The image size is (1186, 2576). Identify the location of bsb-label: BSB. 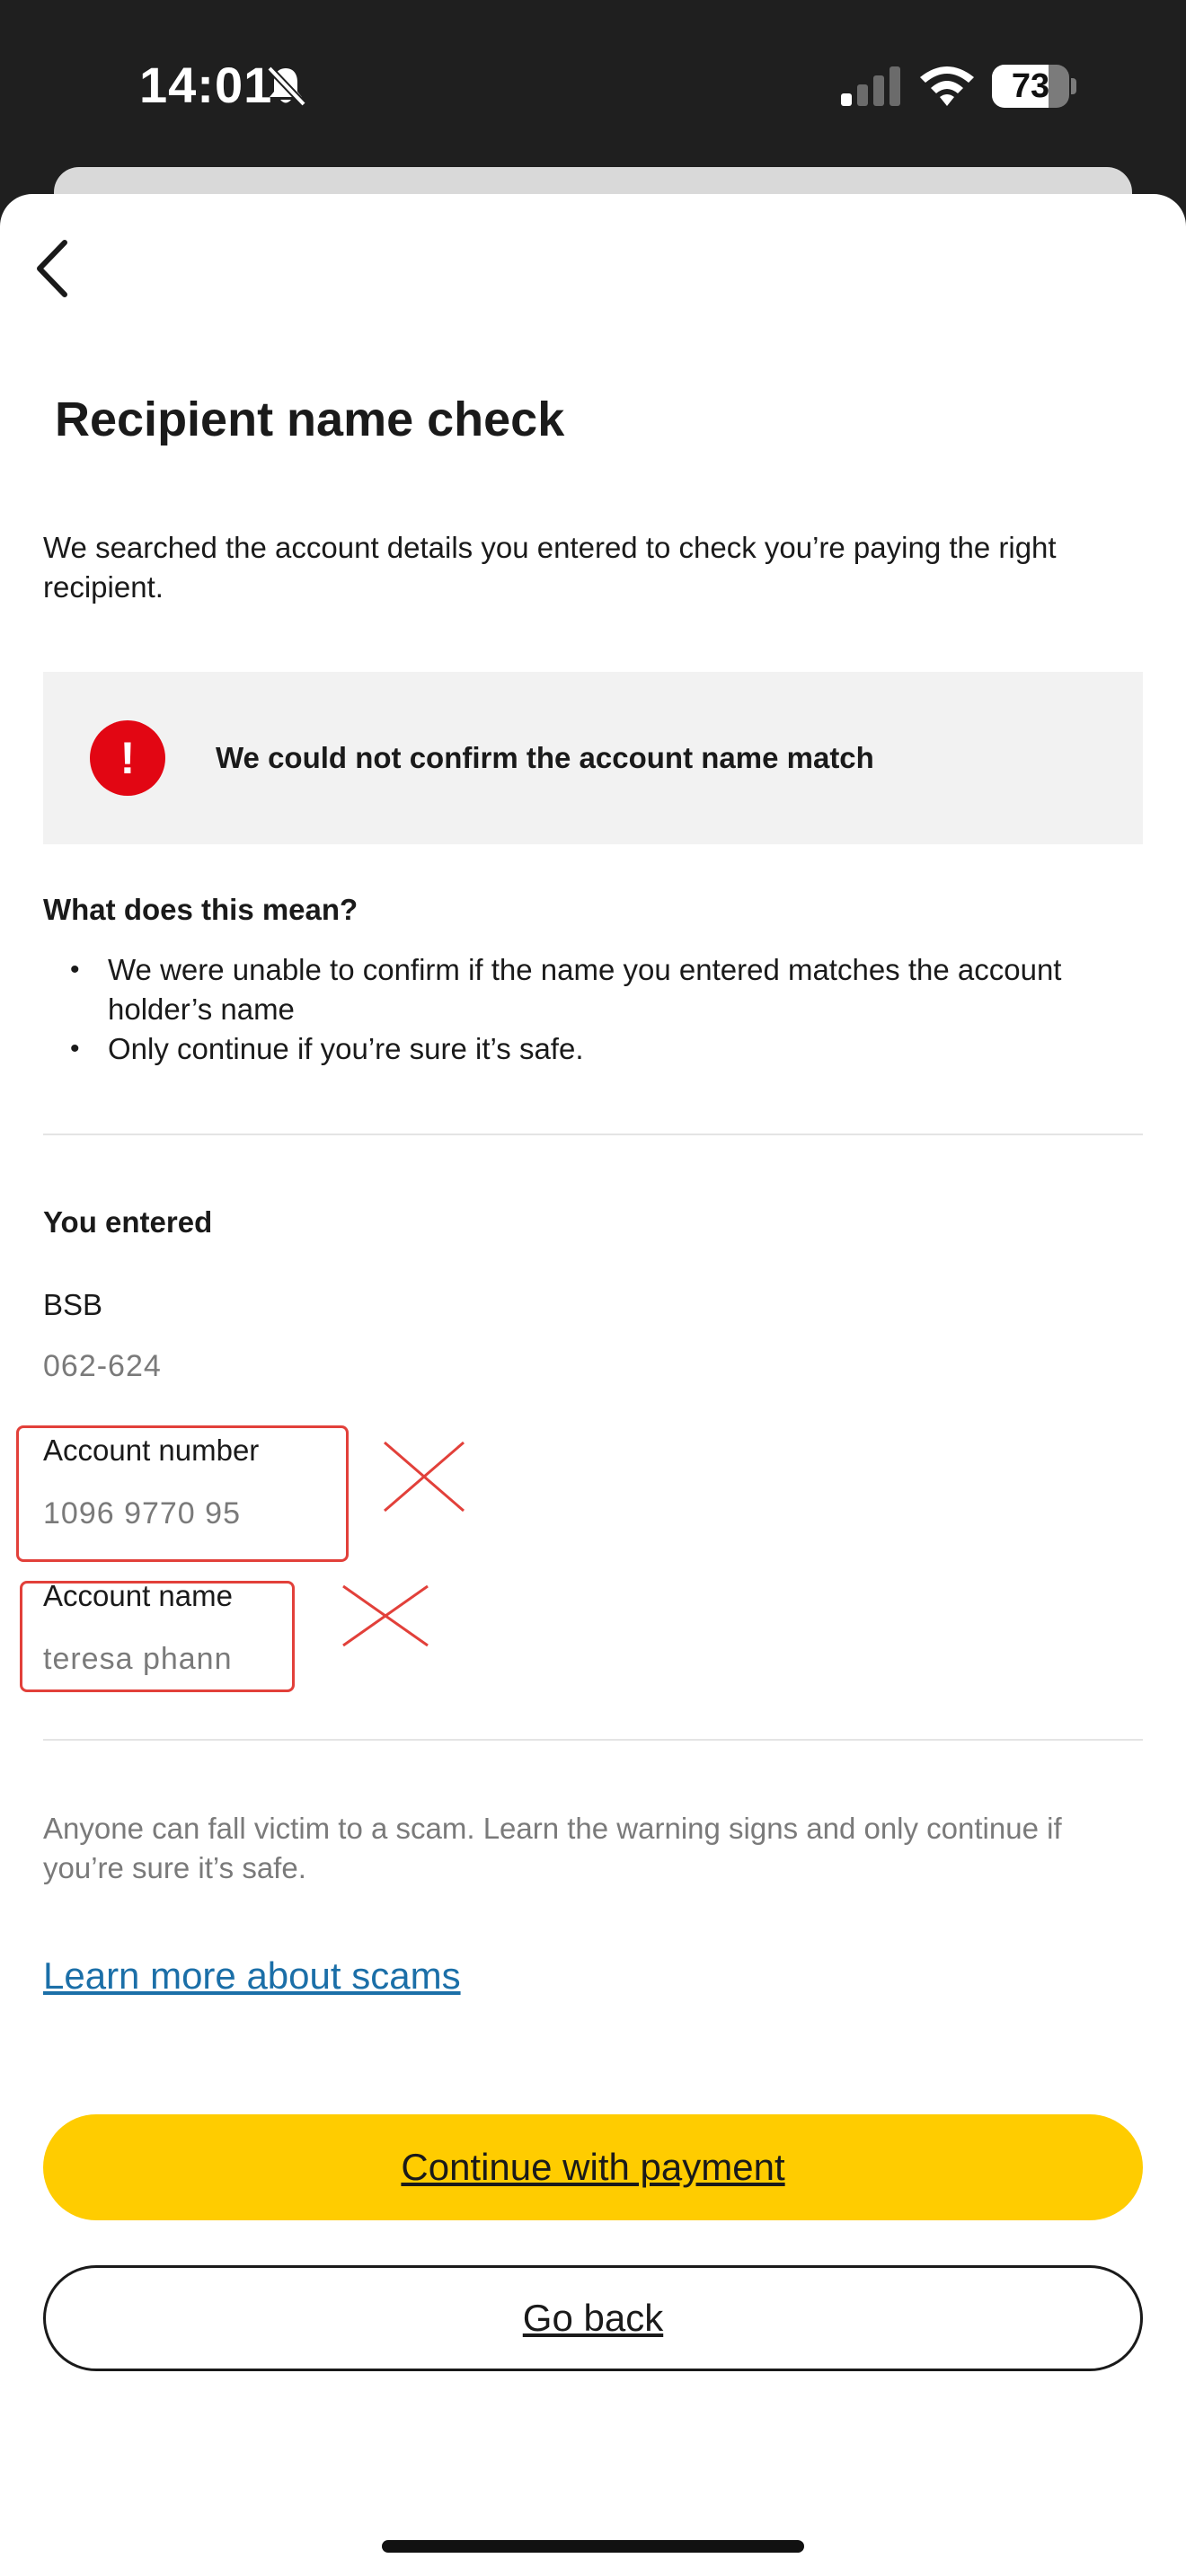
(73, 1304).